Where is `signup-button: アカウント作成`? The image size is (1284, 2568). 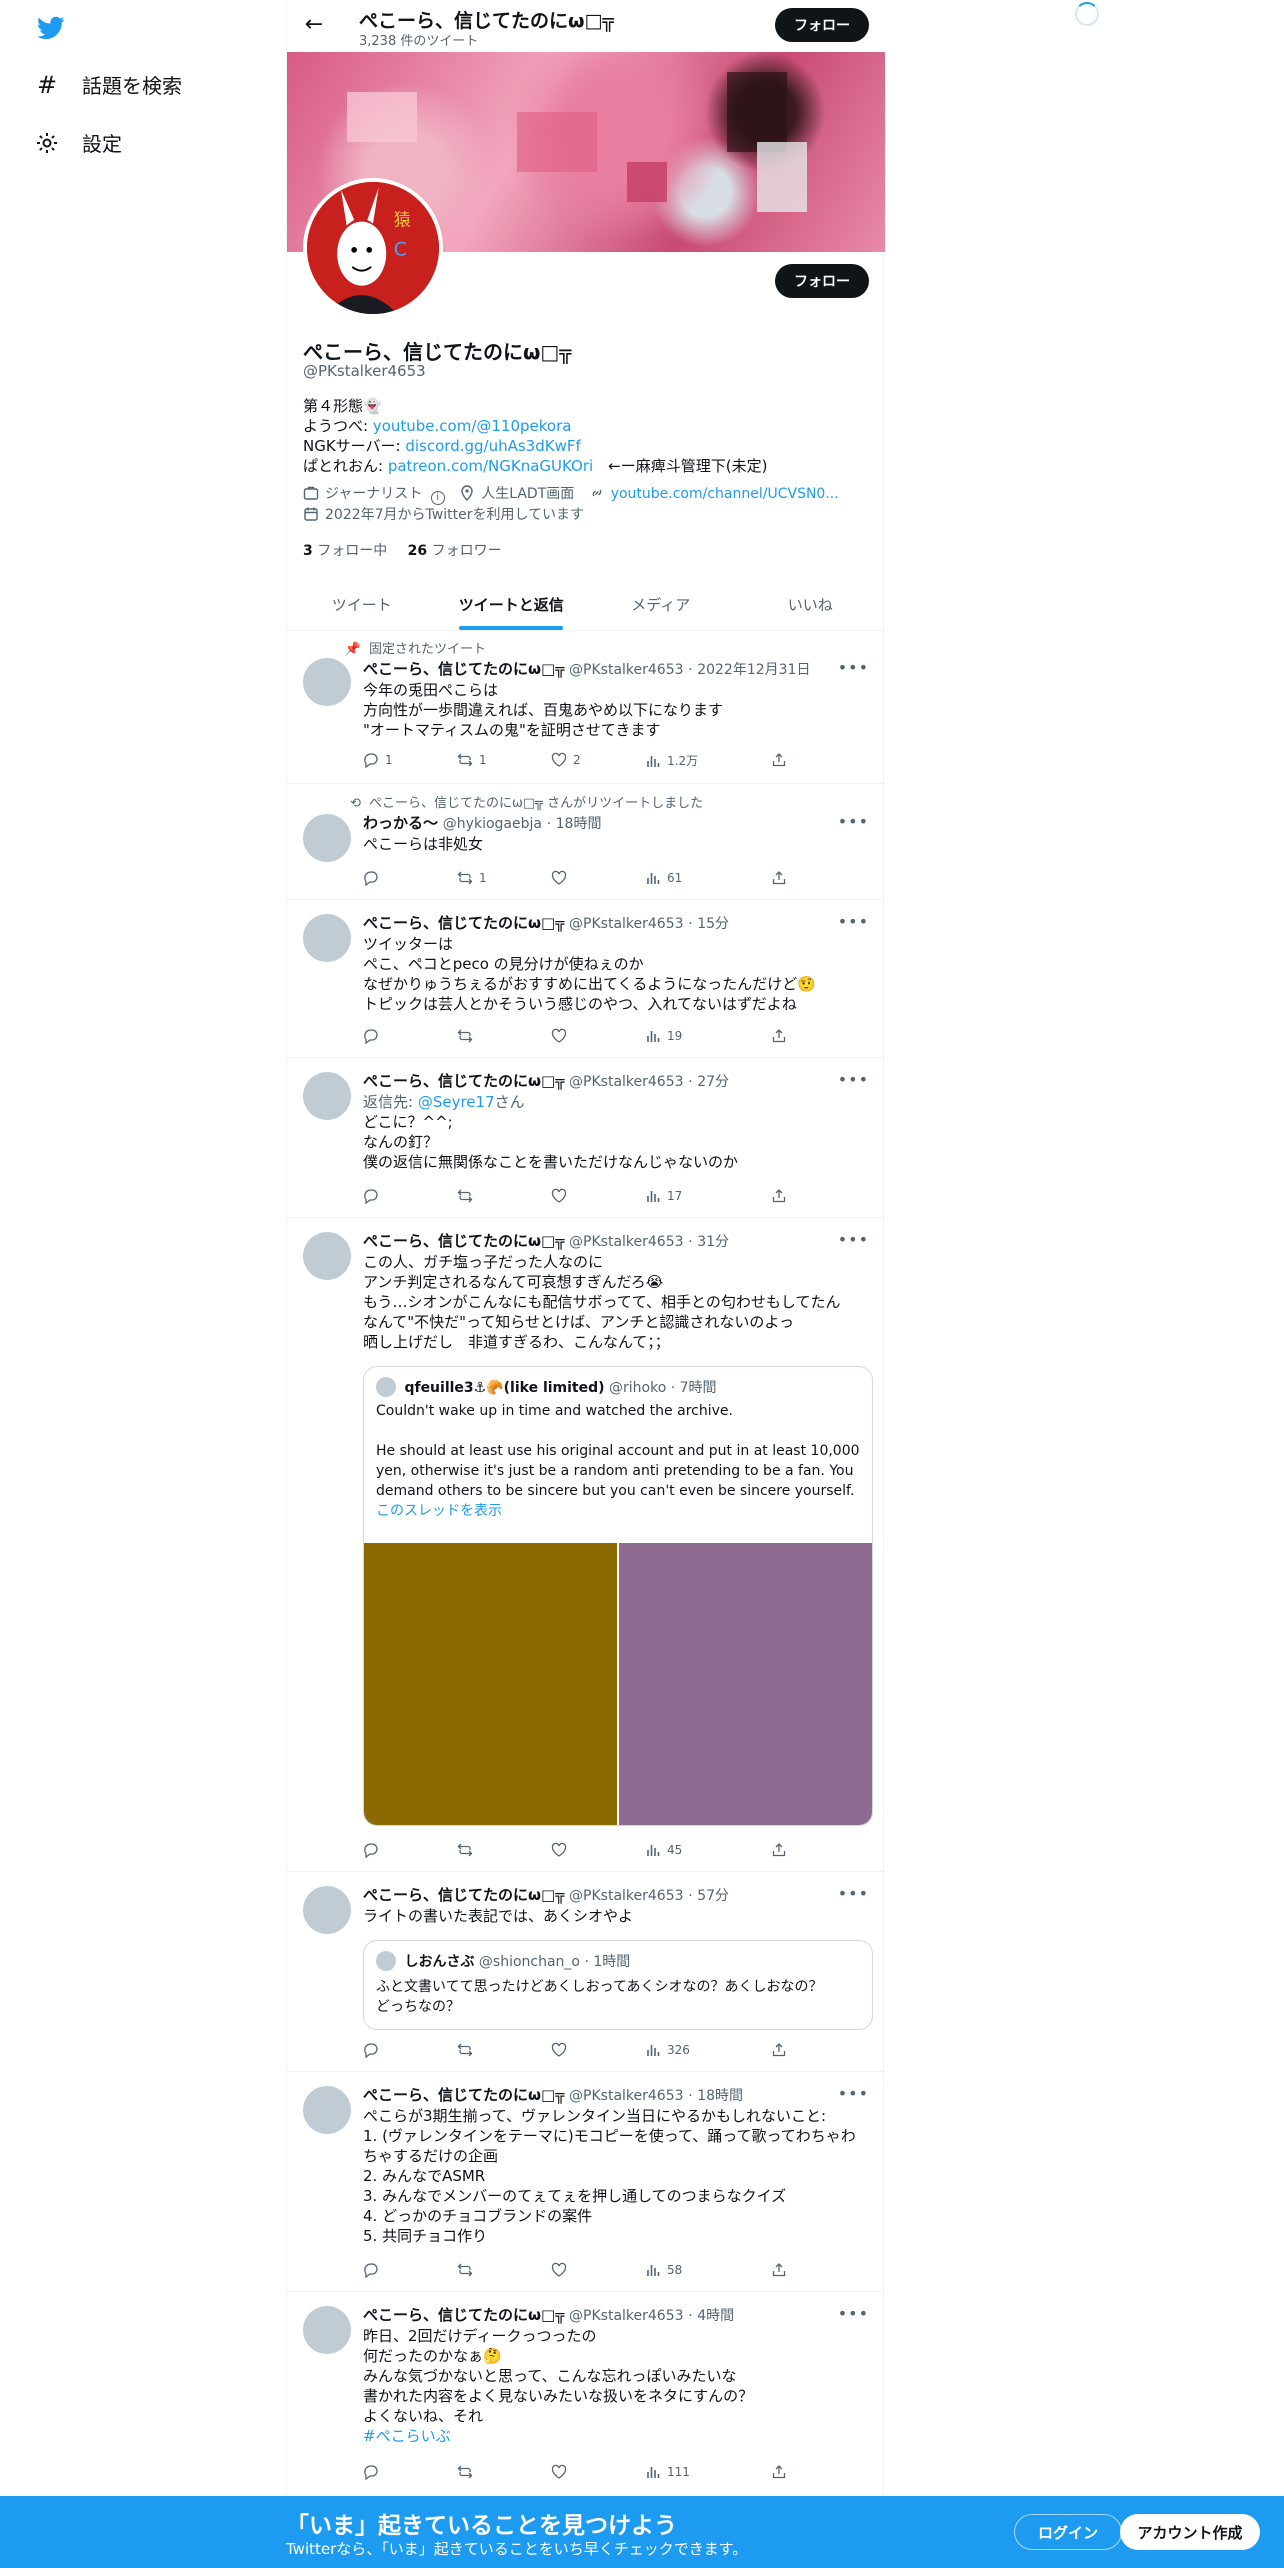 signup-button: アカウント作成 is located at coordinates (1190, 2532).